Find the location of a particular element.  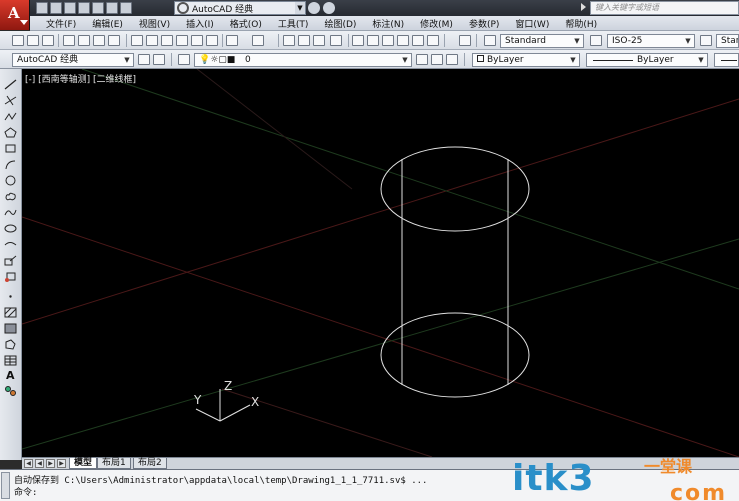

clock-icon is located at coordinates (314, 8).